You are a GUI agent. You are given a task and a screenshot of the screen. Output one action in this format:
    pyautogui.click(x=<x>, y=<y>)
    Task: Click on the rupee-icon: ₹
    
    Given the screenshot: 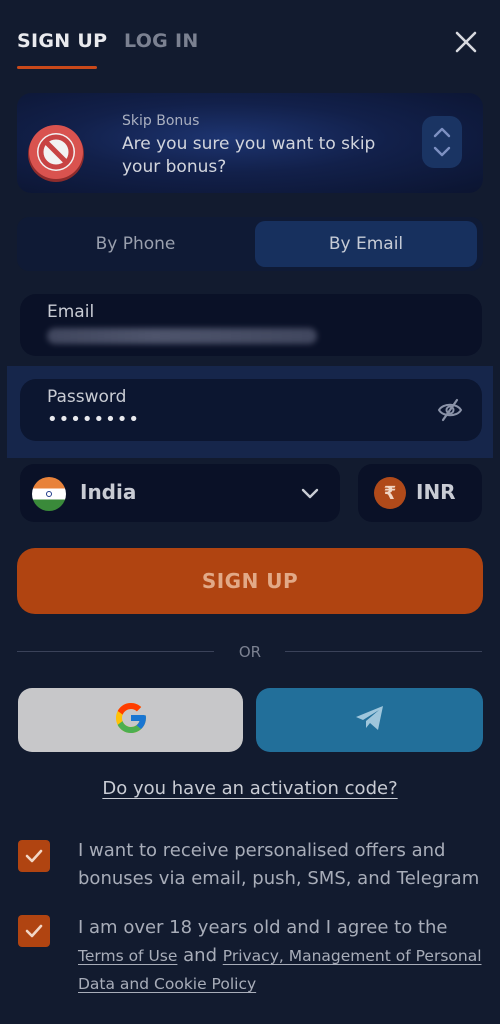 What is the action you would take?
    pyautogui.click(x=390, y=493)
    